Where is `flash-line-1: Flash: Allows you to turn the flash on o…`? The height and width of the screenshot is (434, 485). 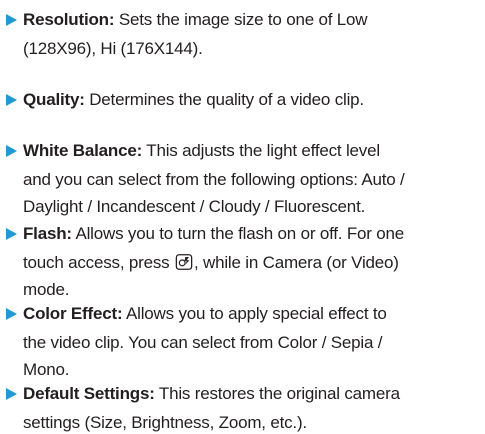
flash-line-1: Flash: Allows you to turn the flash on o… is located at coordinates (213, 234).